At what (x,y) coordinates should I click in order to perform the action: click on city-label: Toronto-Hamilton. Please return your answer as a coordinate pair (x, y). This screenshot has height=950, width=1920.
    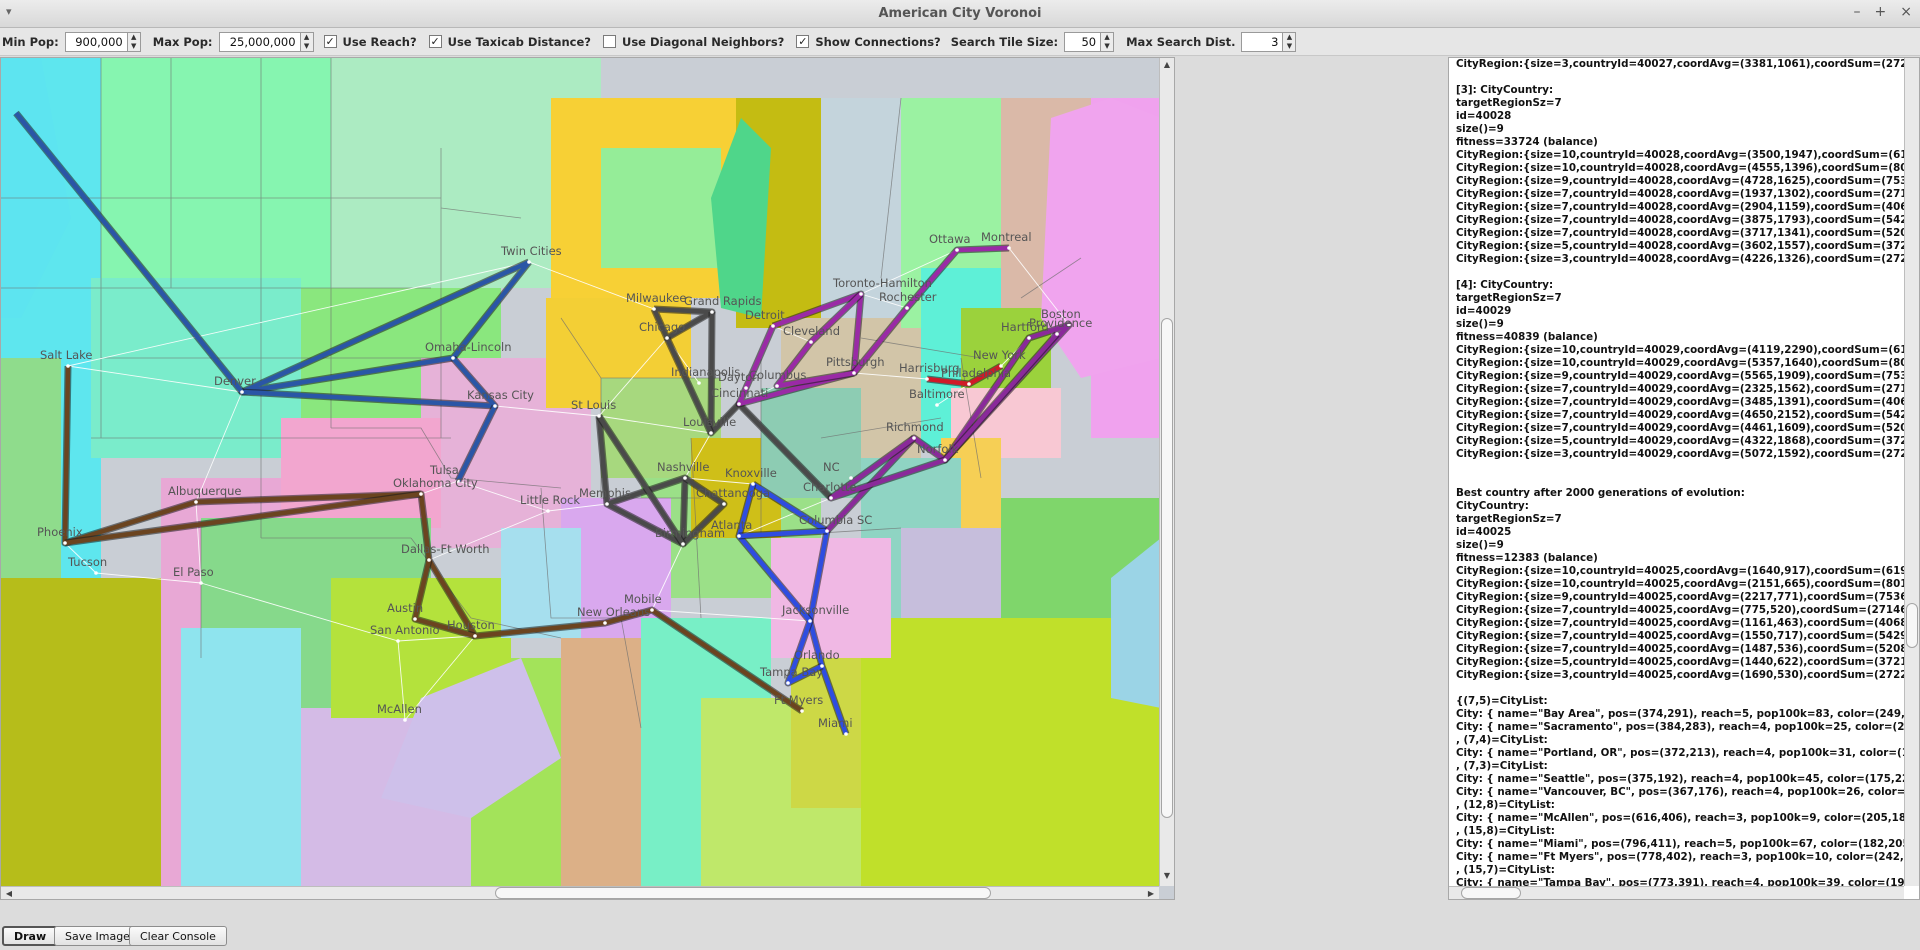
    Looking at the image, I should click on (882, 283).